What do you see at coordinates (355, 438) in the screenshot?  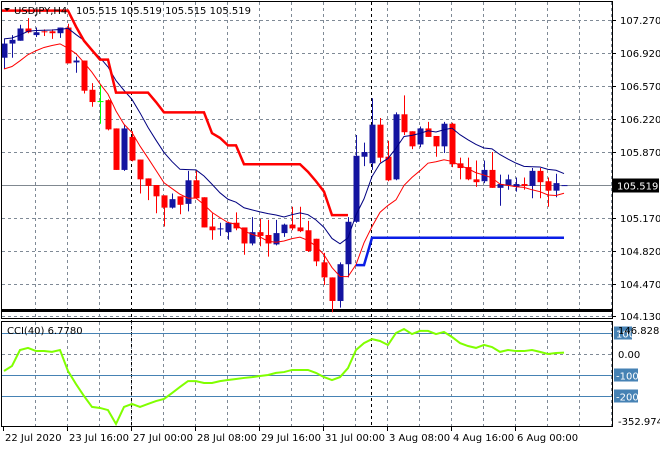 I see `time-tick-label: 31 Jul 00:00` at bounding box center [355, 438].